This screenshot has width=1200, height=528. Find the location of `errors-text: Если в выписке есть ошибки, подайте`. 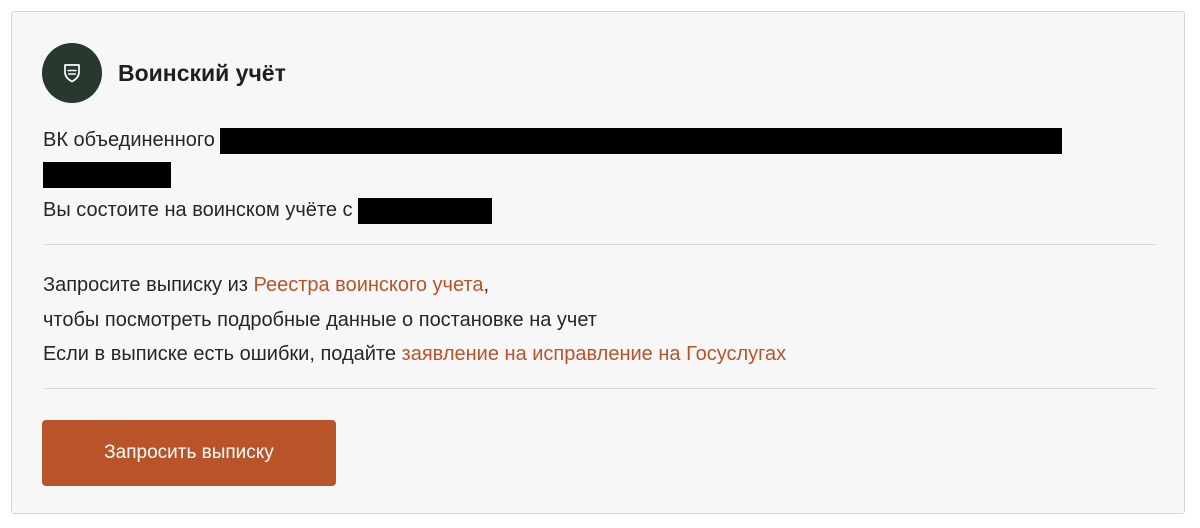

errors-text: Если в выписке есть ошибки, подайте is located at coordinates (222, 354).